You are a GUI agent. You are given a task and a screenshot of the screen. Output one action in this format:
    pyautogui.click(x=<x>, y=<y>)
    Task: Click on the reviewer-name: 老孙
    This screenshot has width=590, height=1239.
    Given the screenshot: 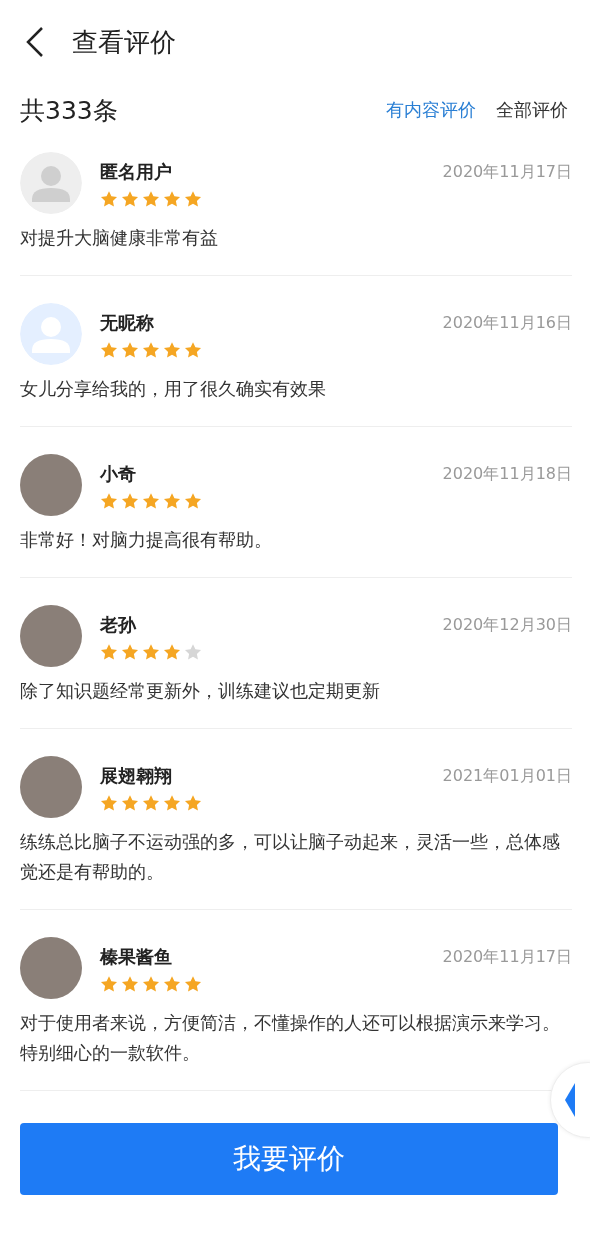 What is the action you would take?
    pyautogui.click(x=119, y=625)
    